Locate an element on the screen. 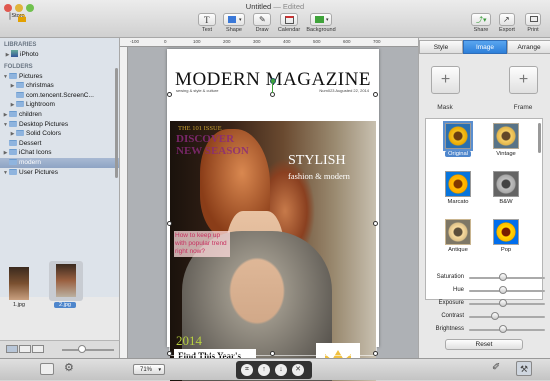 The image size is (550, 381). exposure-slider: Exposure is located at coordinates (484, 304).